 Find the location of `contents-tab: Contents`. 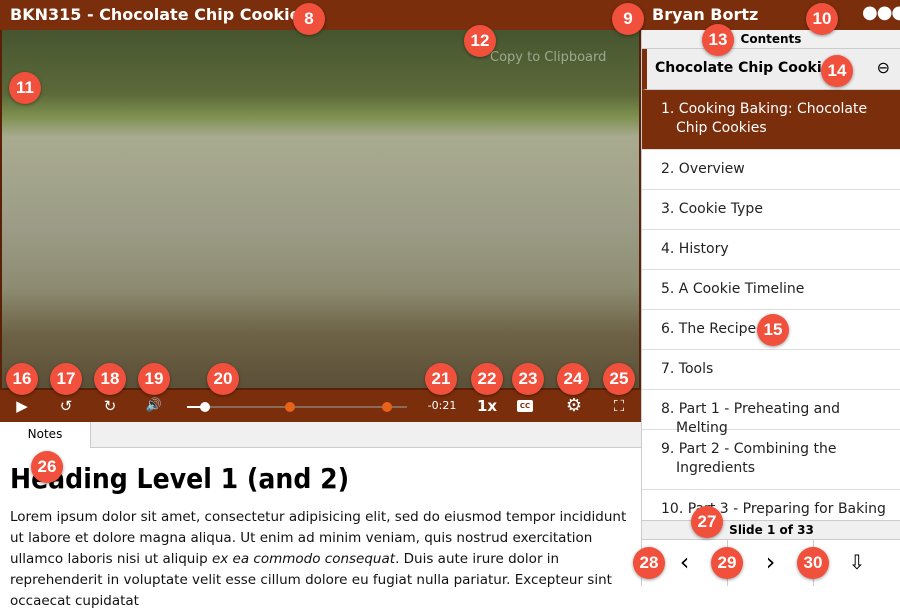

contents-tab: Contents is located at coordinates (771, 39).